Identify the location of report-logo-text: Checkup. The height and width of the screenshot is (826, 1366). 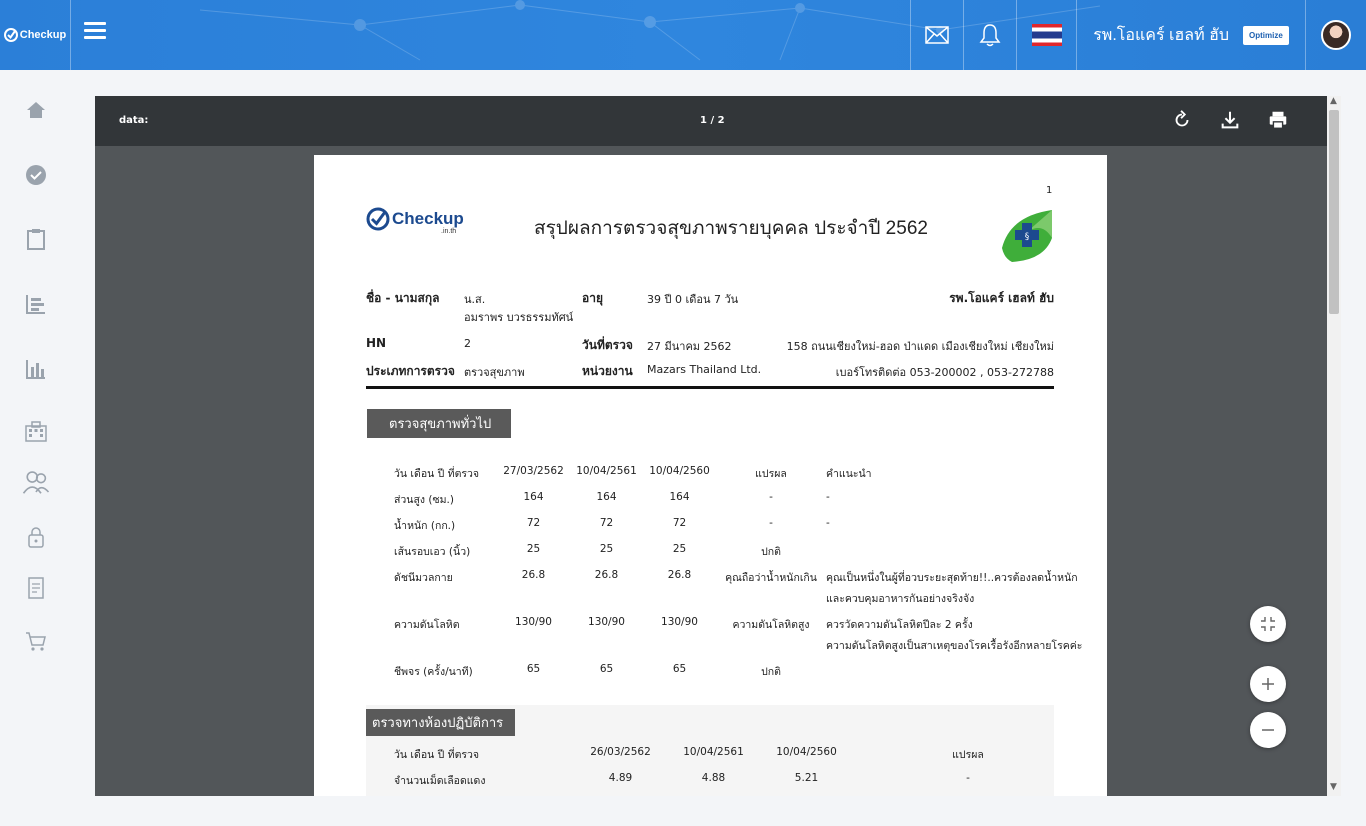
(428, 218).